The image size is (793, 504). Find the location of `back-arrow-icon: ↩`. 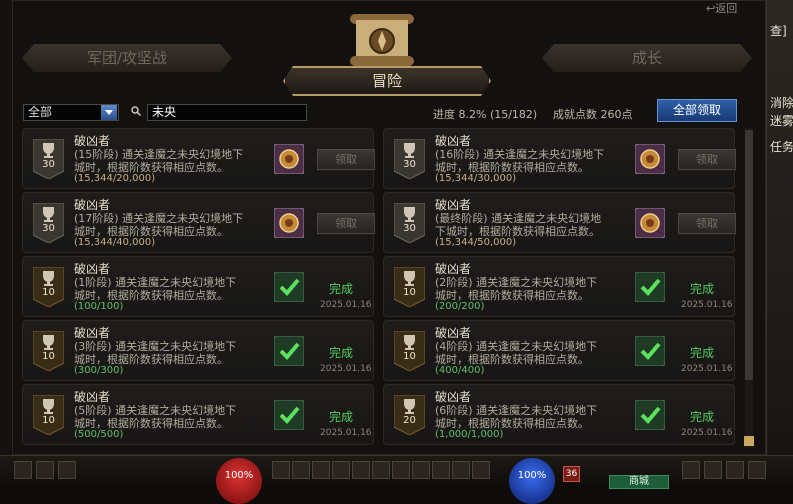

back-arrow-icon: ↩ is located at coordinates (711, 8).